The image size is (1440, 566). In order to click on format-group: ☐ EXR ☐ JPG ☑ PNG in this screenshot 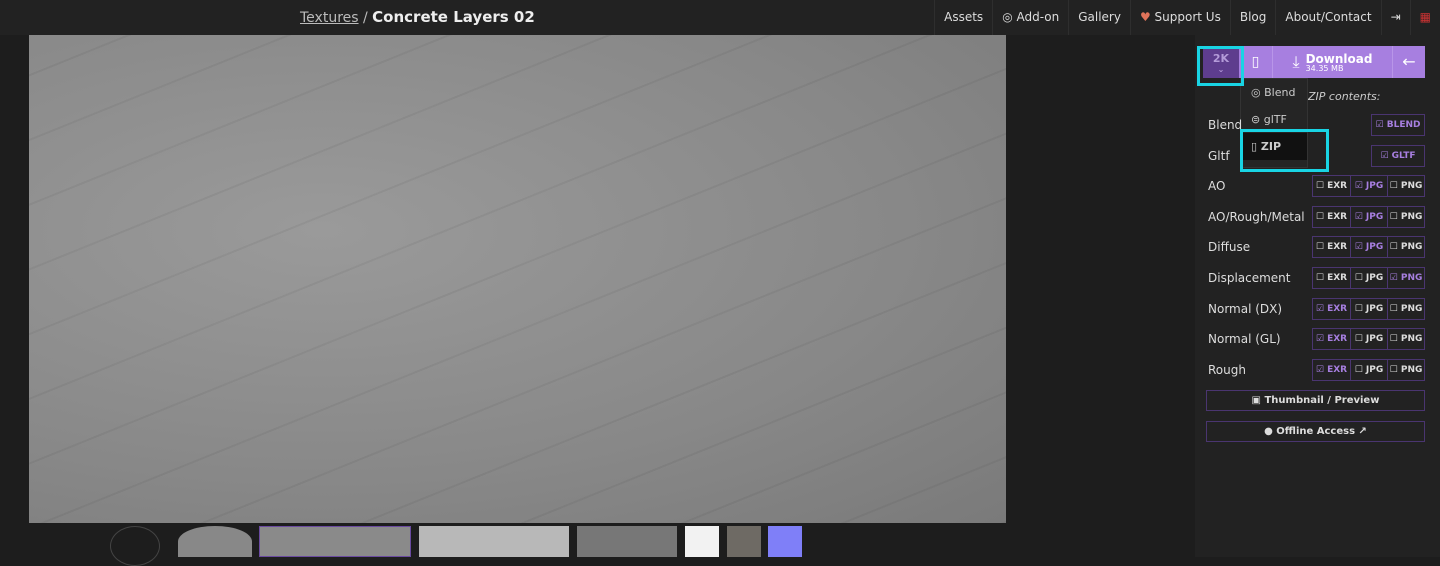, I will do `click(1368, 278)`.